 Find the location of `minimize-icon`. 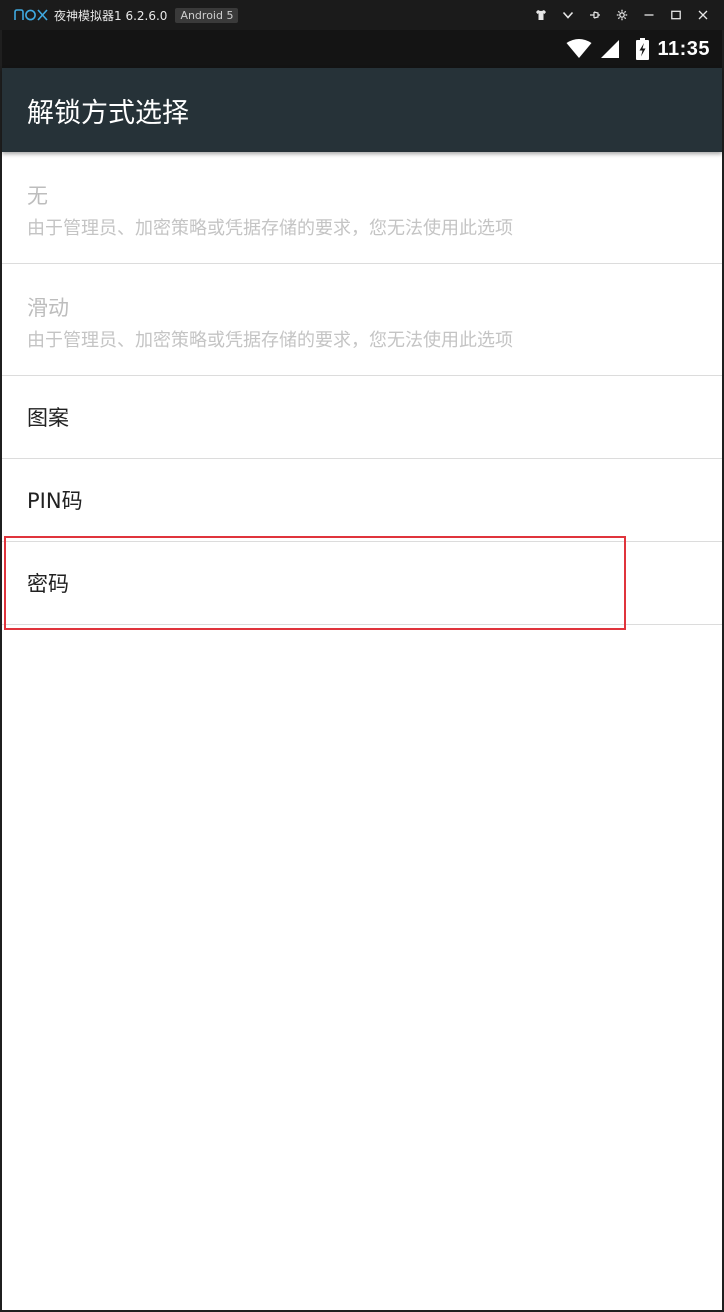

minimize-icon is located at coordinates (648, 15).